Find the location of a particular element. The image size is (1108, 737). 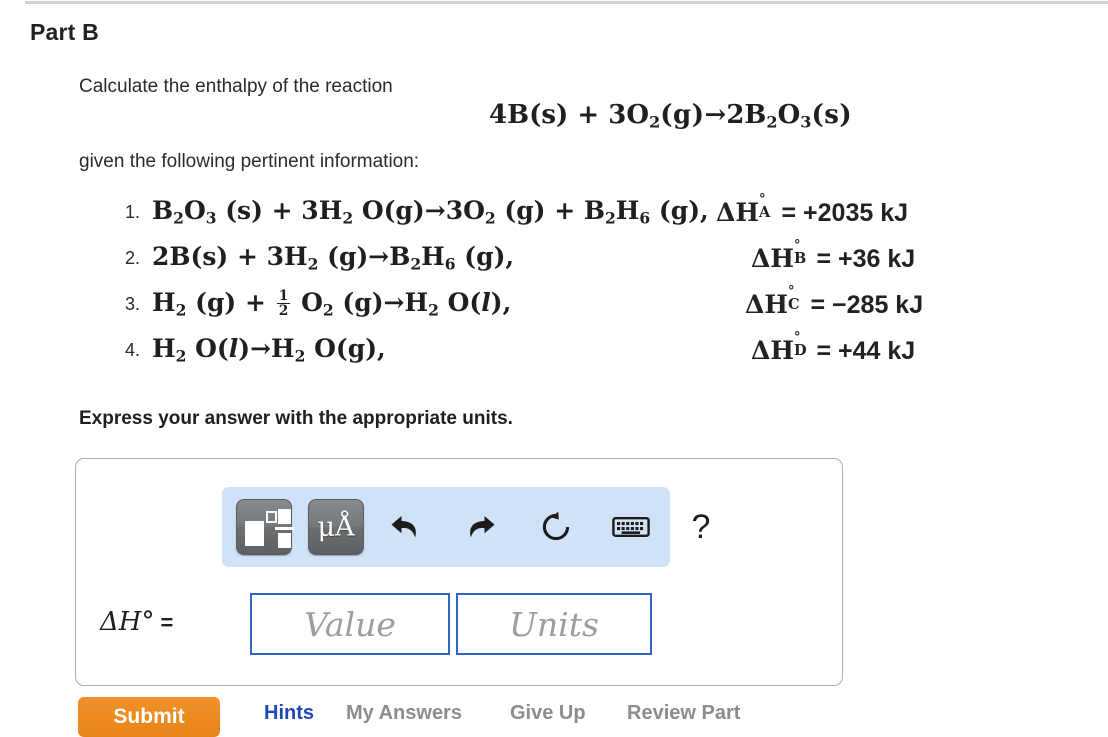

math-toolbar: μÅ ? is located at coordinates (466, 527).